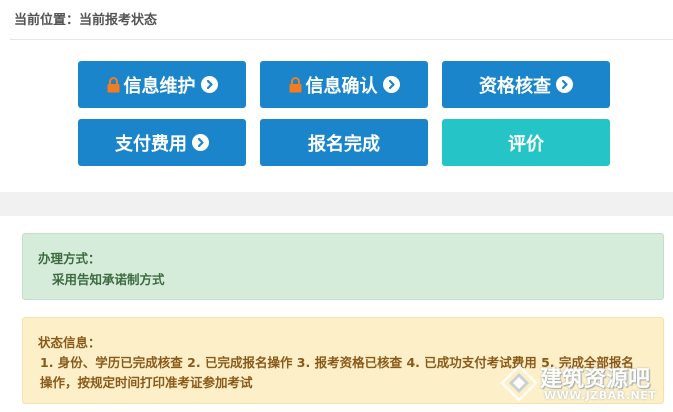 The height and width of the screenshot is (412, 673). I want to click on status-alert-title: 状态信息：, so click(69, 342).